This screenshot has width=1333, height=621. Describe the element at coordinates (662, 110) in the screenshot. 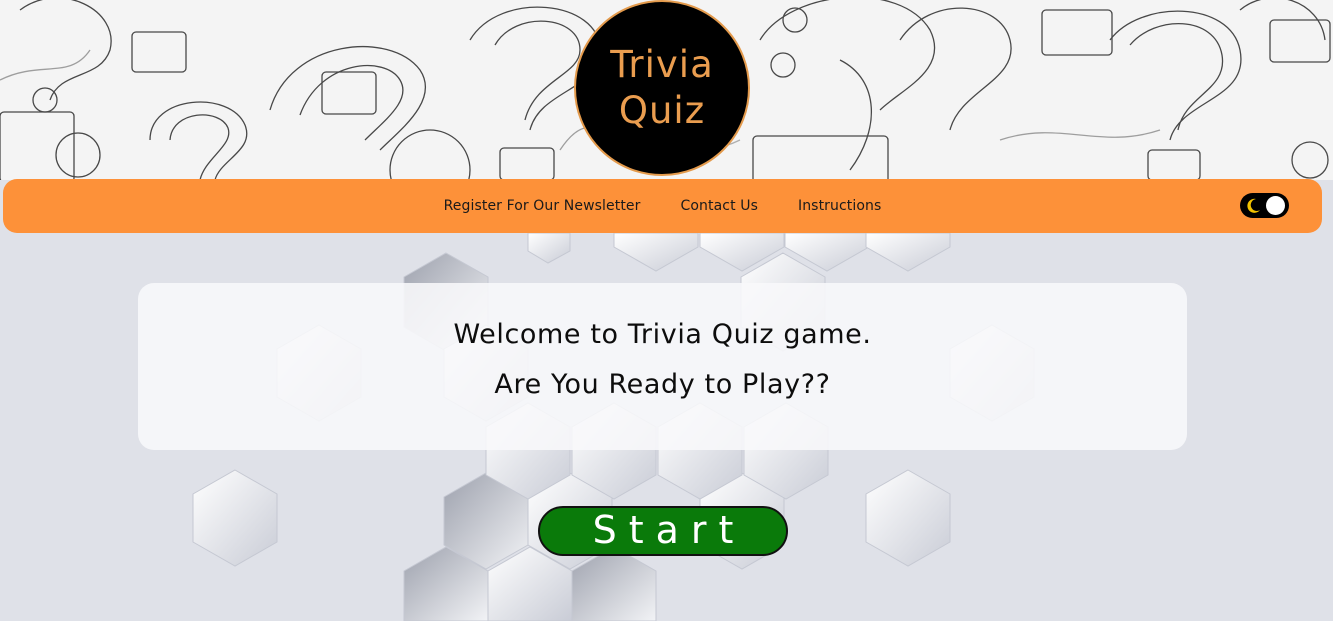

I see `logo-title-line2: Quiz` at that location.